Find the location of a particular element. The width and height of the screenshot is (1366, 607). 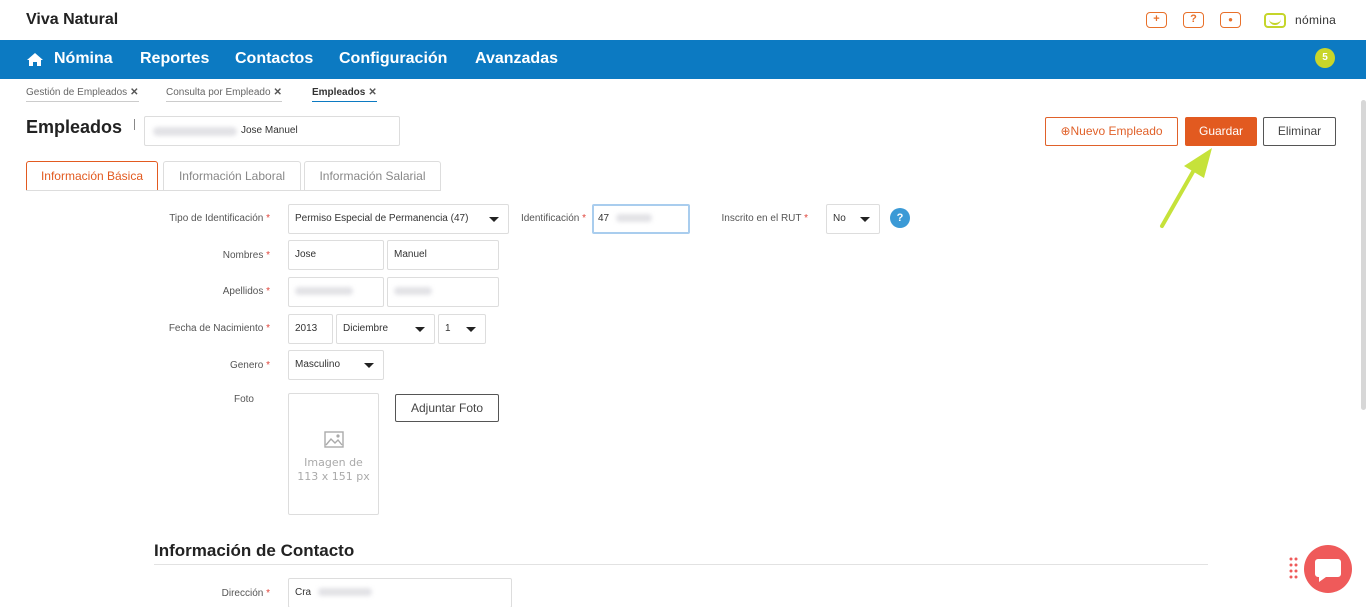

label-text: Nombres is located at coordinates (243, 255).